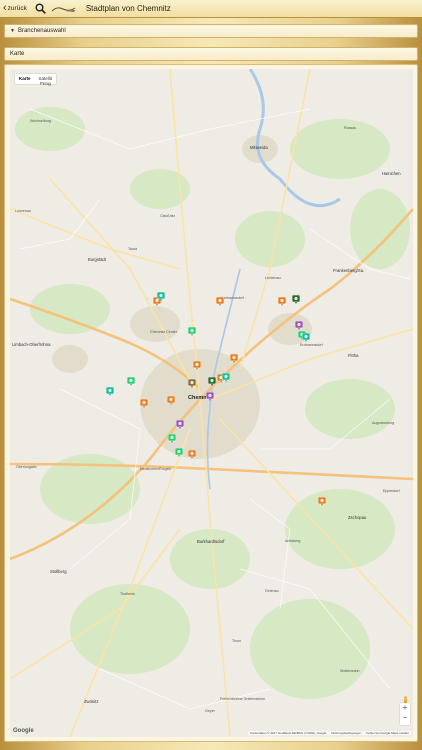 The width and height of the screenshot is (422, 750). I want to click on map-label-mittweida: Mittweida, so click(259, 147).